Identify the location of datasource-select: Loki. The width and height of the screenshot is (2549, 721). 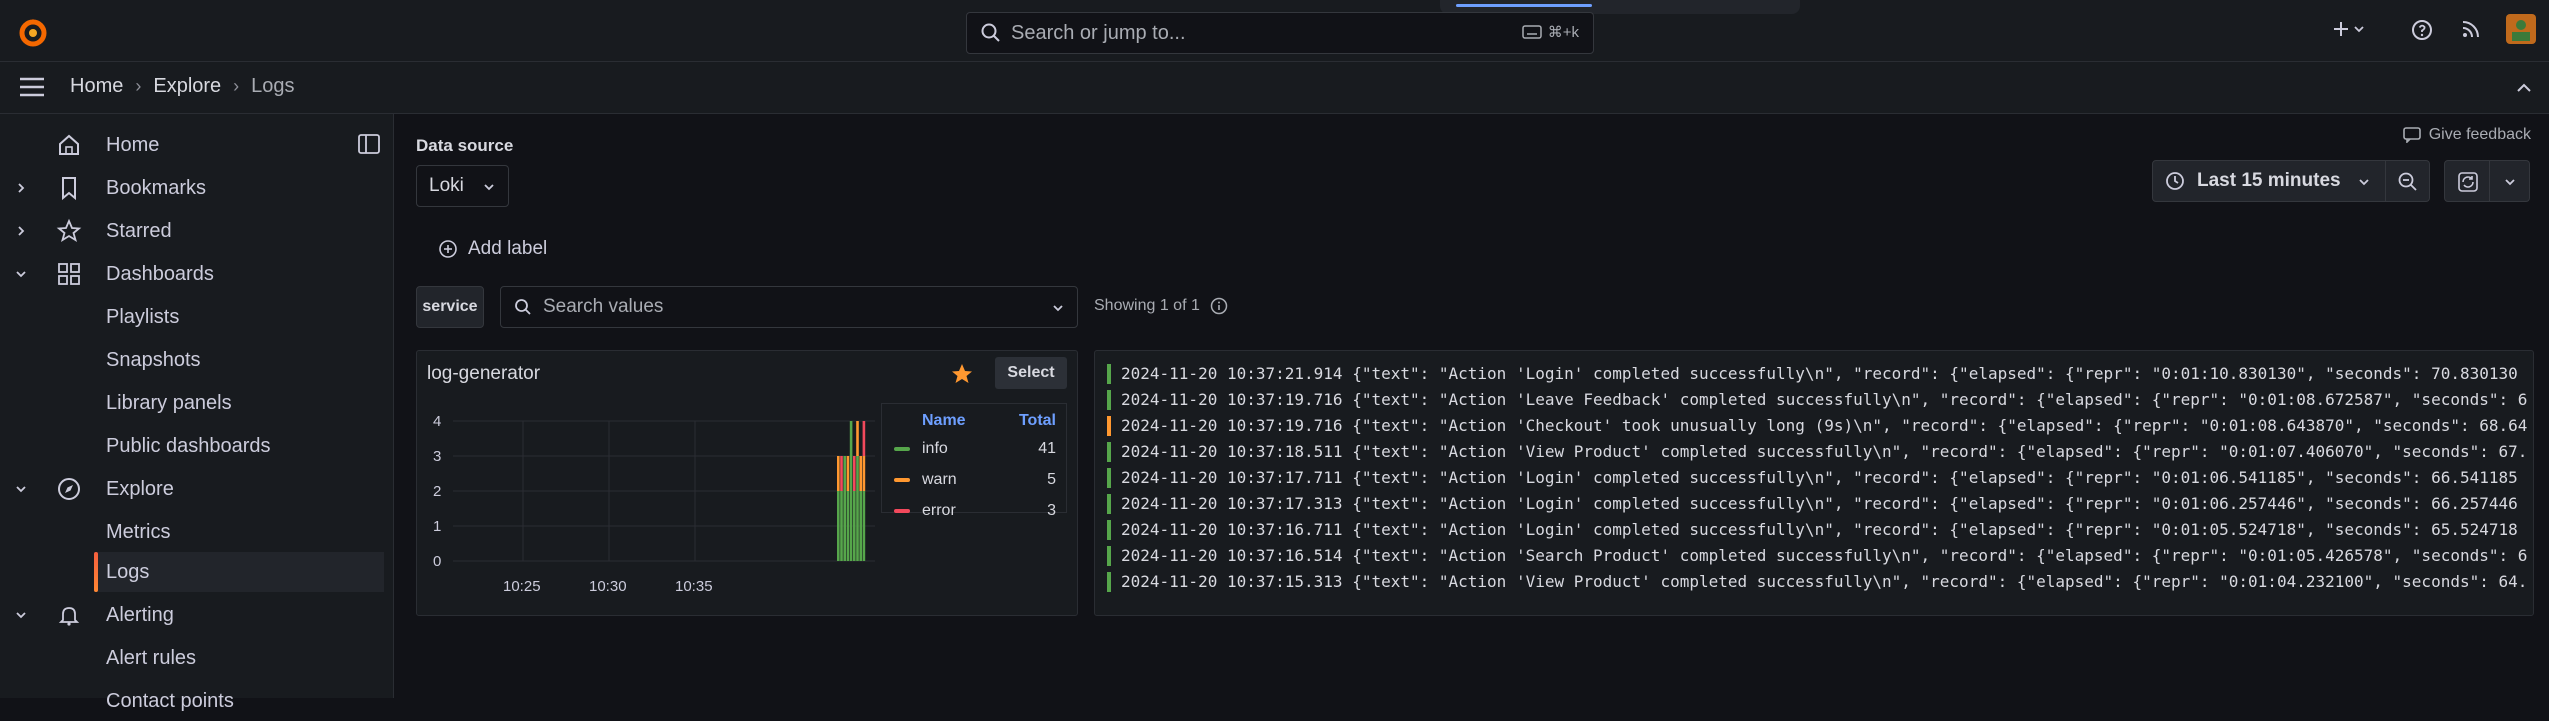
(462, 186).